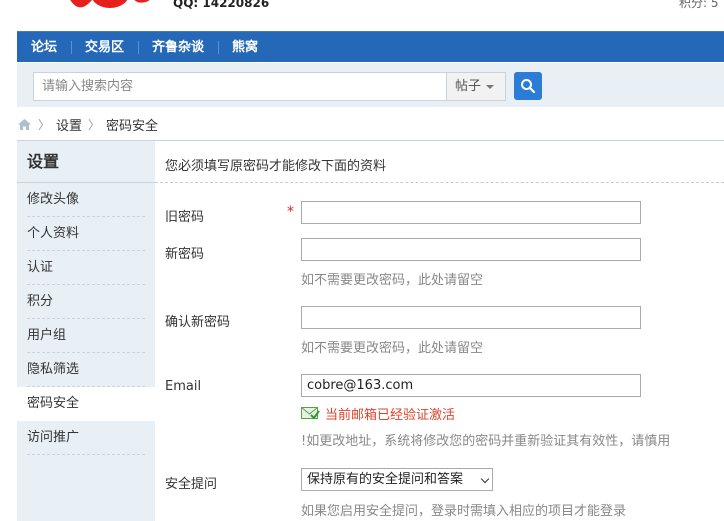 This screenshot has height=521, width=724. I want to click on breadcrumb-settings: 设置, so click(69, 124).